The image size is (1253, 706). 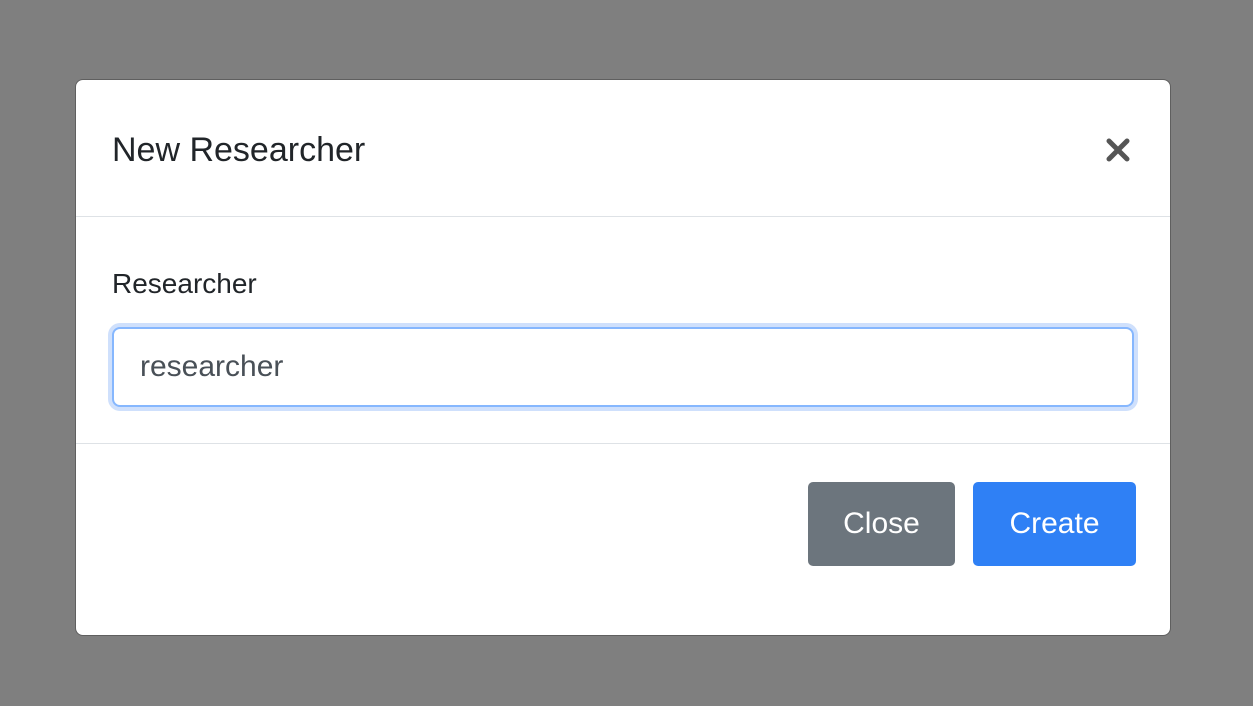 I want to click on close-icon, so click(x=1118, y=150).